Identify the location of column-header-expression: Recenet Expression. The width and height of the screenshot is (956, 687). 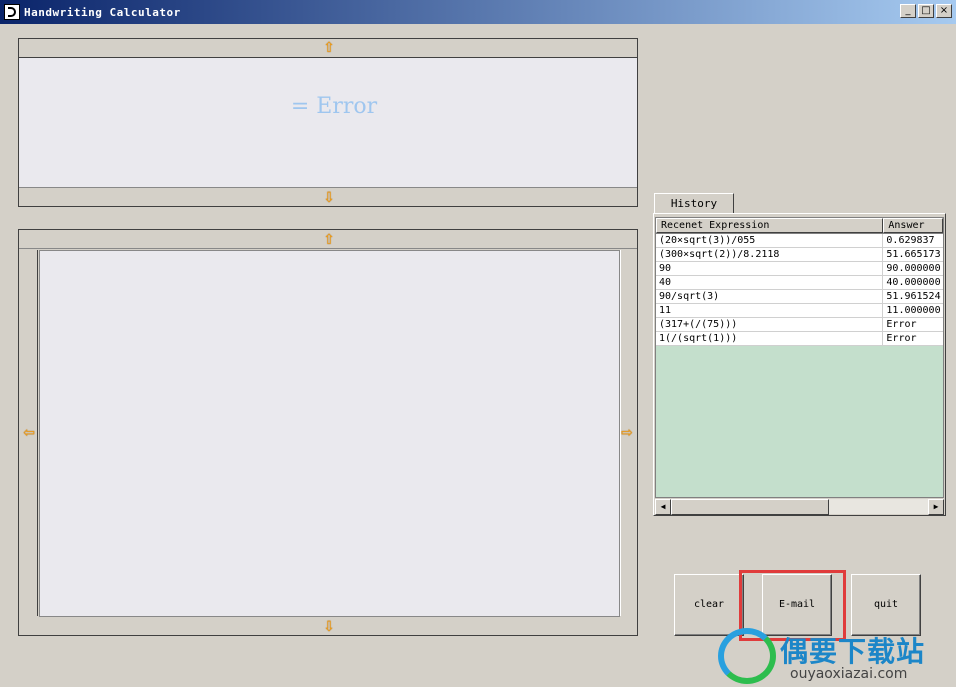
(770, 225).